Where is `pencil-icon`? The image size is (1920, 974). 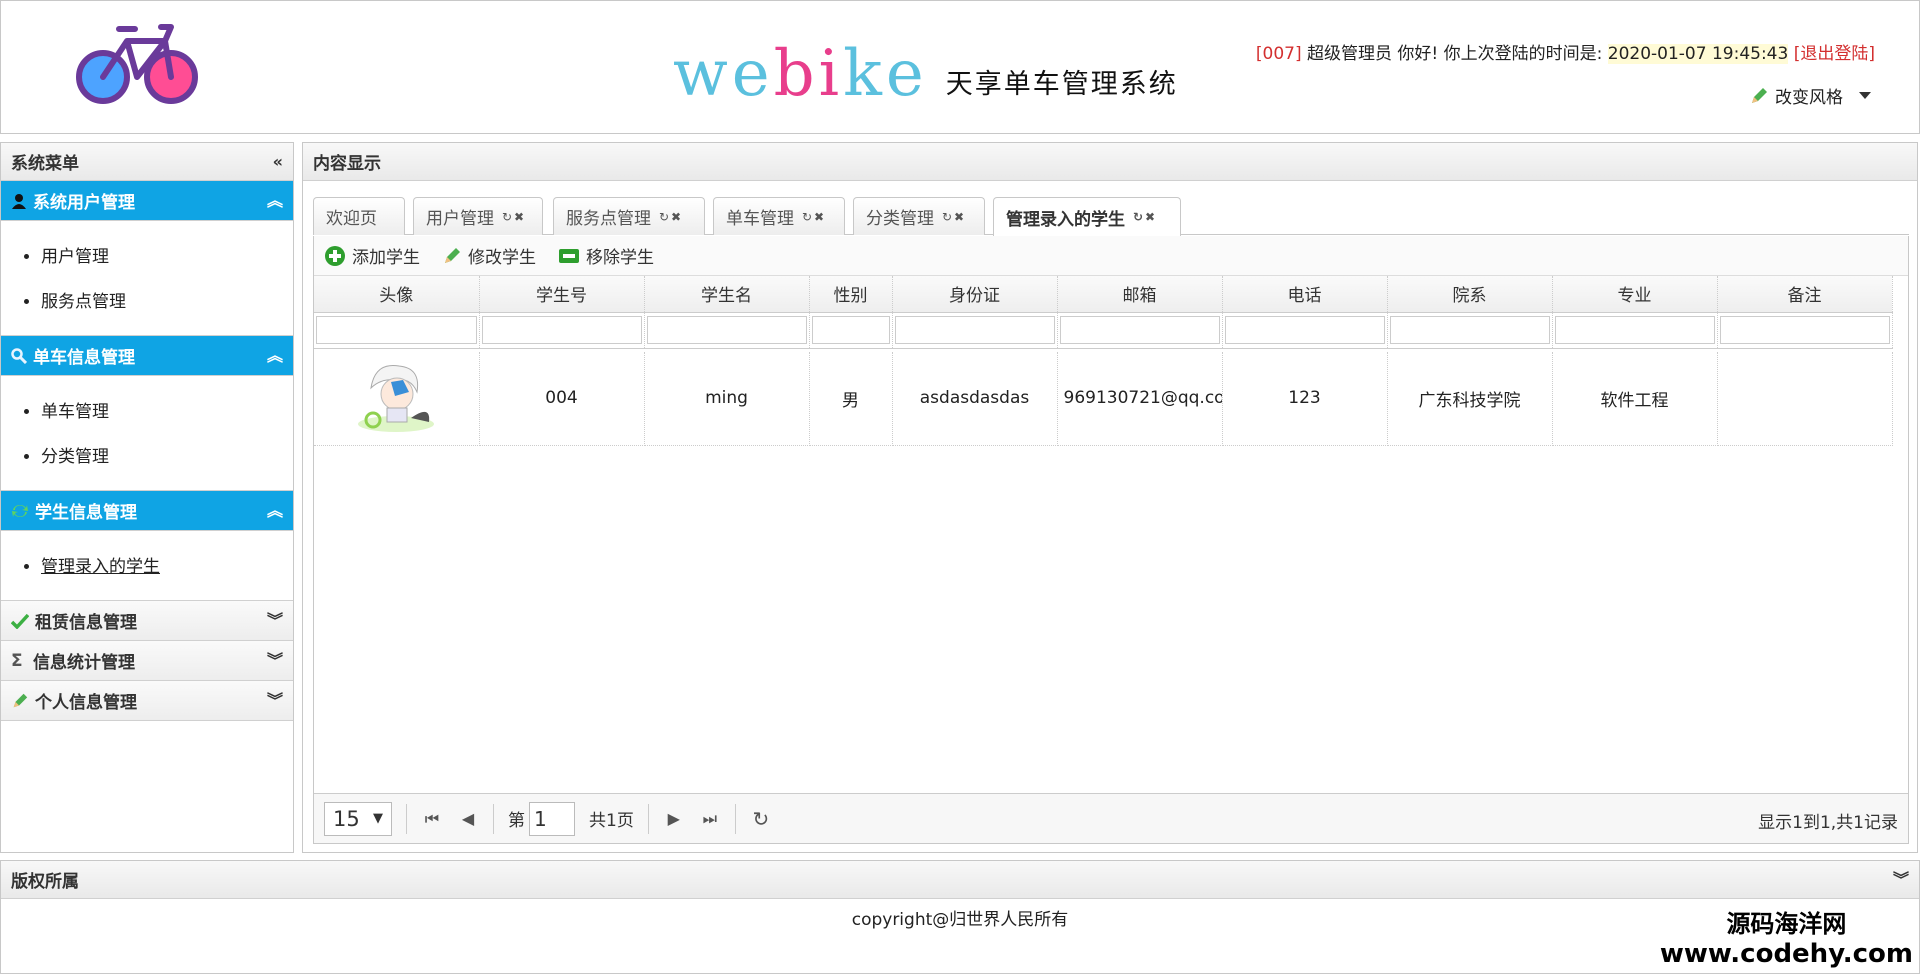 pencil-icon is located at coordinates (452, 255).